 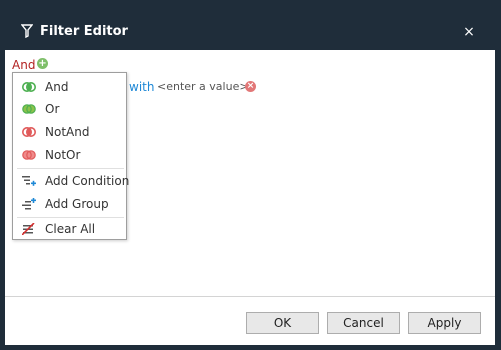 I want to click on and-icon, so click(x=29, y=87).